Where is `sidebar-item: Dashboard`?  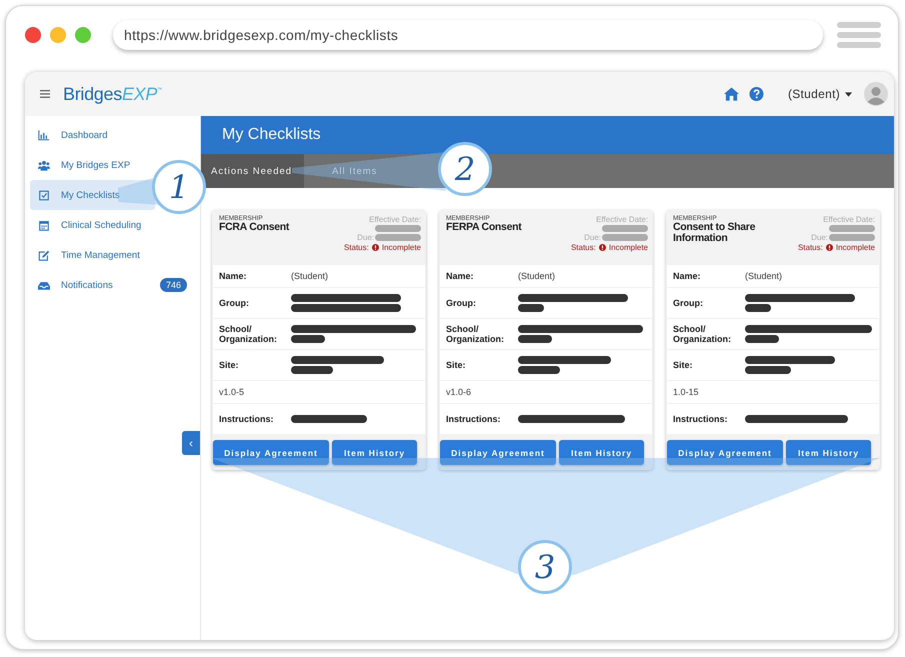
sidebar-item: Dashboard is located at coordinates (92, 135).